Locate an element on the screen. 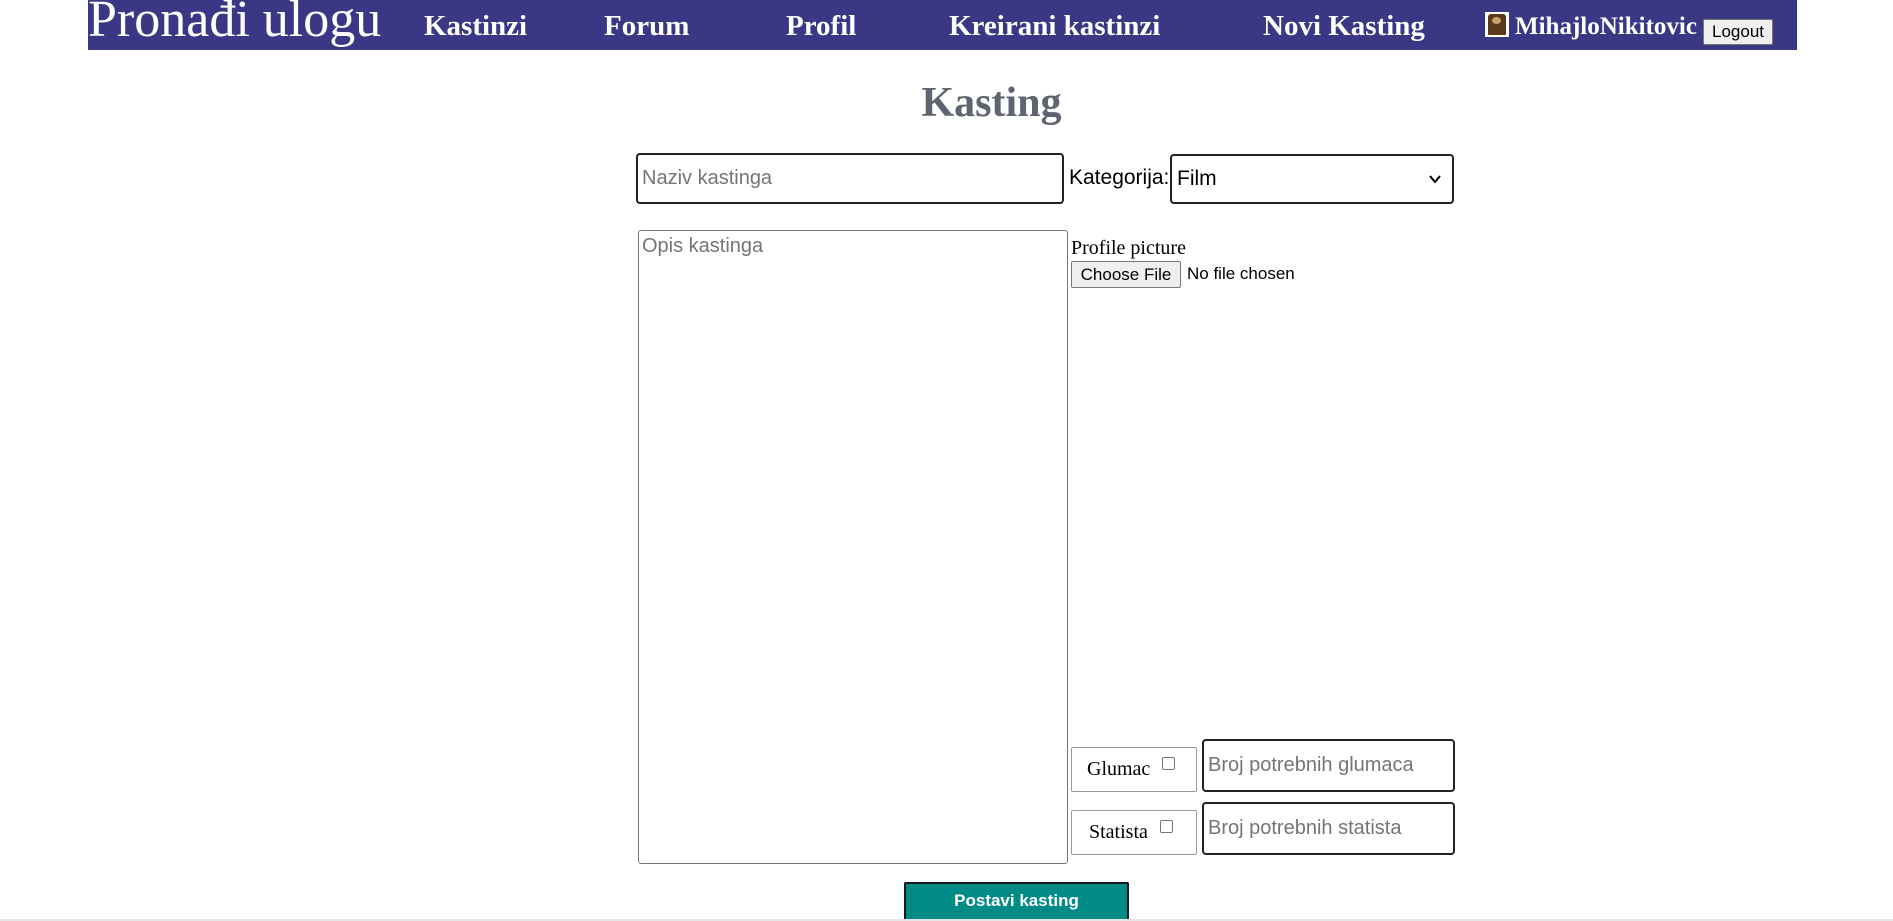  submit-casting-button: Postavi kasting is located at coordinates (1016, 901).